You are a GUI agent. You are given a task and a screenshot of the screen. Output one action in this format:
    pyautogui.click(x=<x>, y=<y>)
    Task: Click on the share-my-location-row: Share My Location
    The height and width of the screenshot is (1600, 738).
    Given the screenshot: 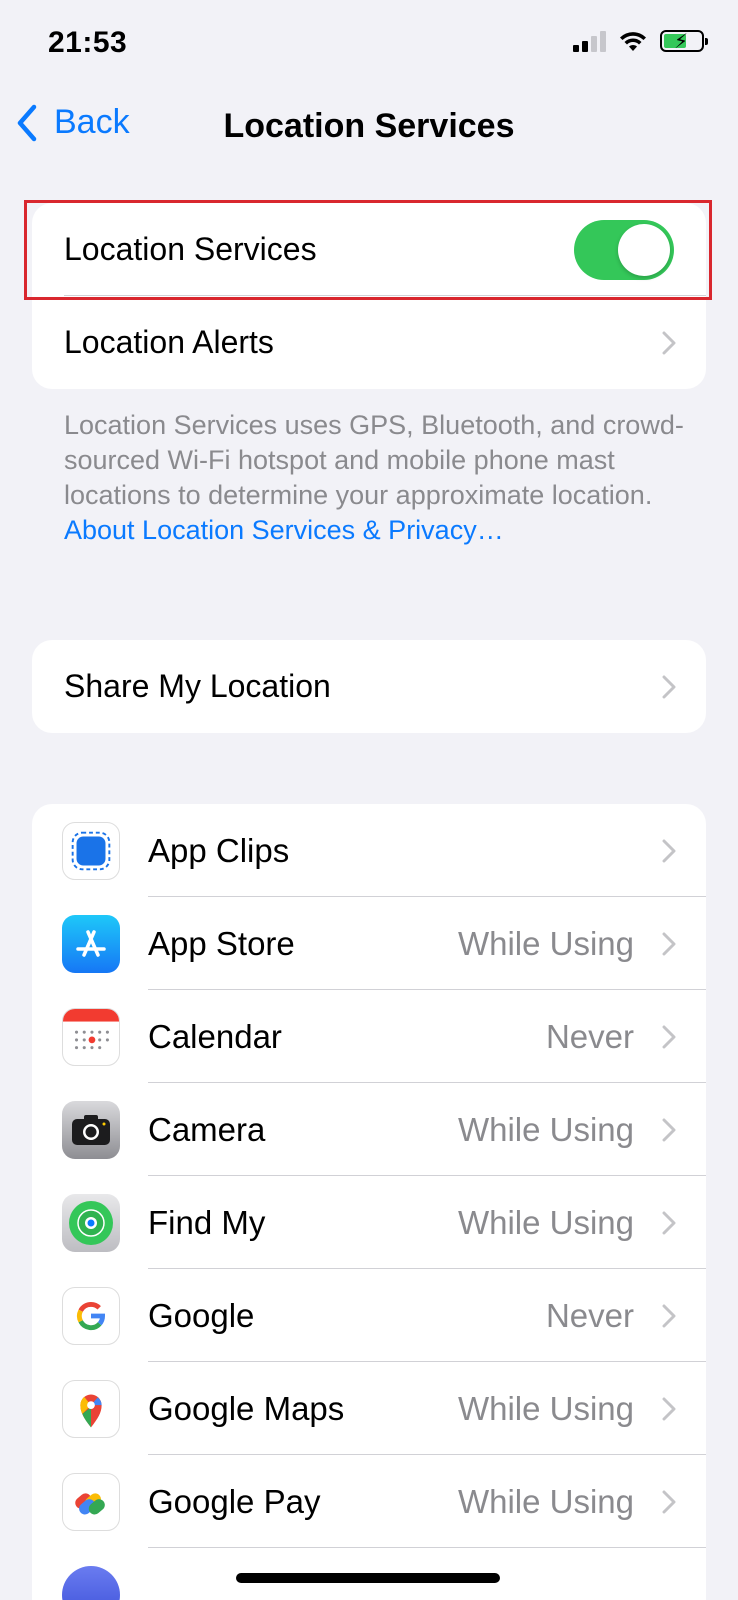 What is the action you would take?
    pyautogui.click(x=369, y=686)
    